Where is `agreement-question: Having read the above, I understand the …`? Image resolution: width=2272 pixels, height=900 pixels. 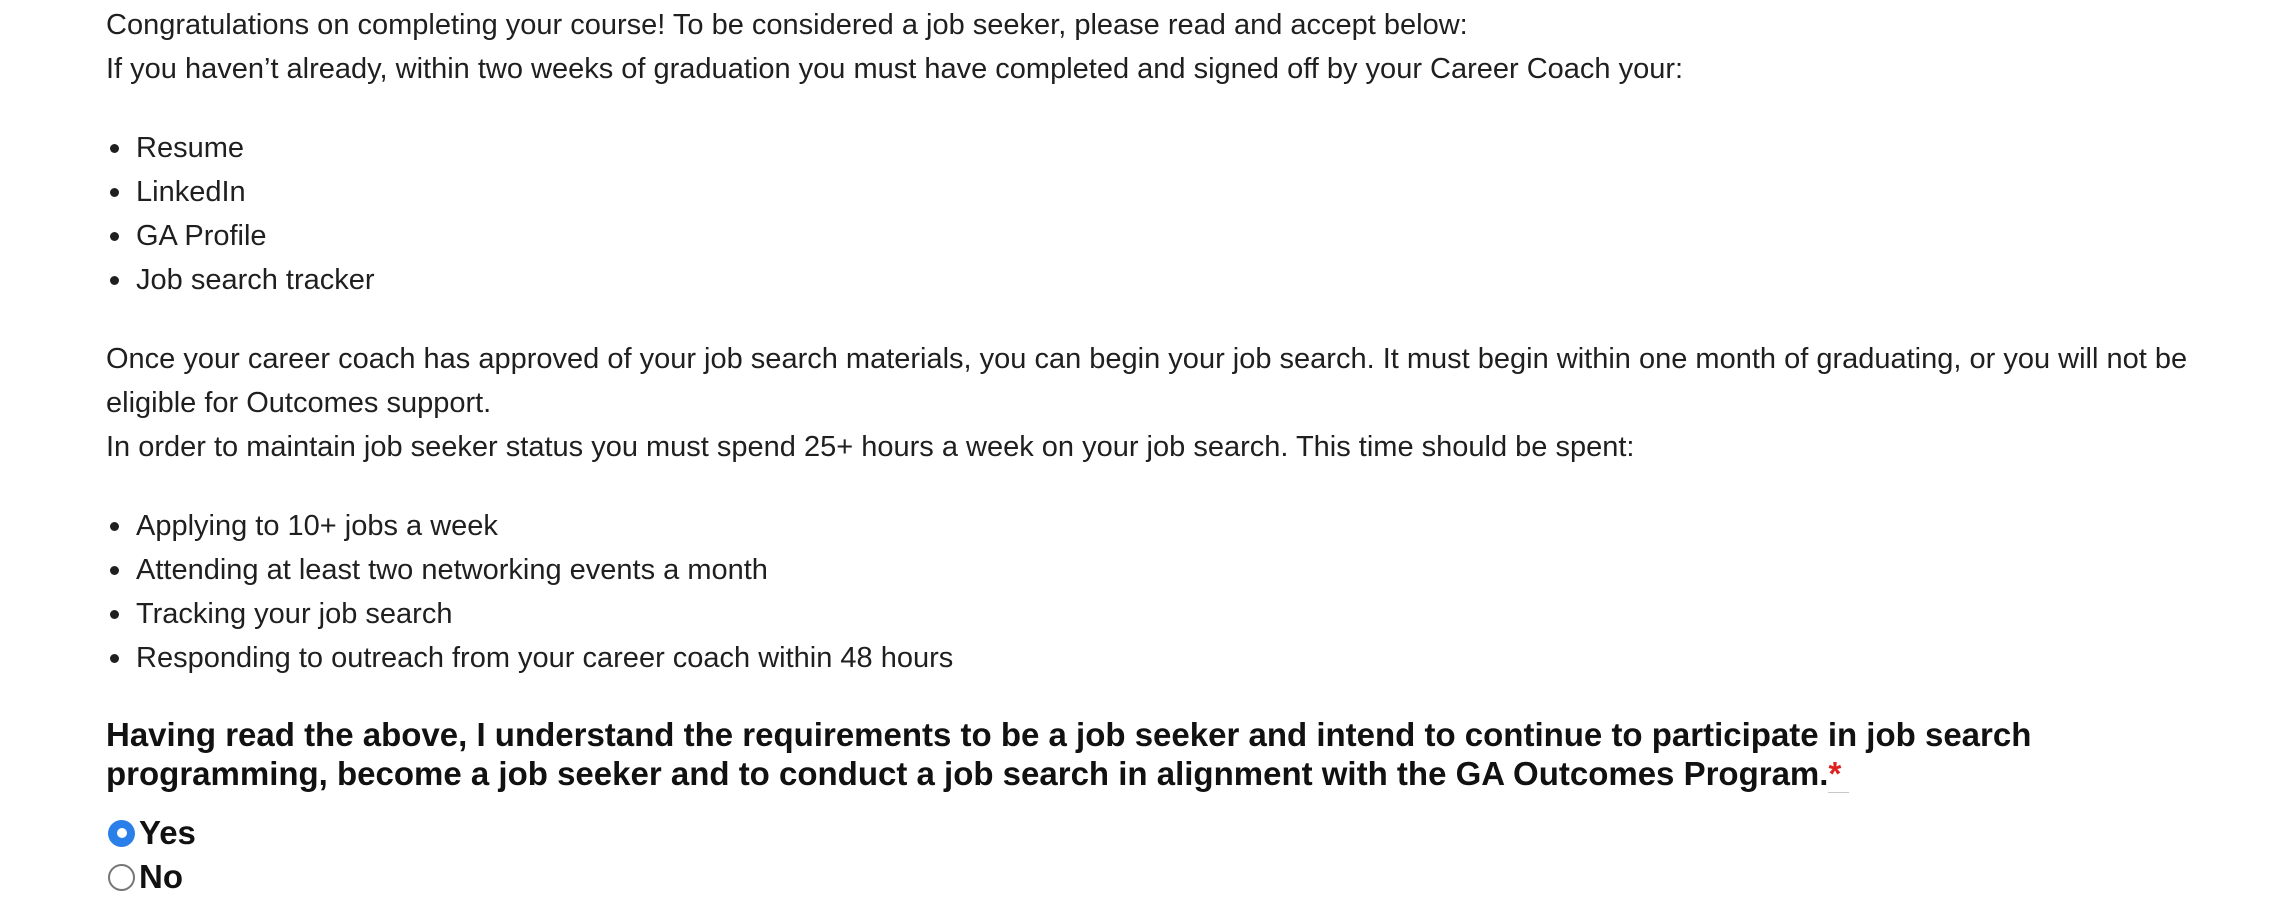 agreement-question: Having read the above, I understand the … is located at coordinates (1156, 754).